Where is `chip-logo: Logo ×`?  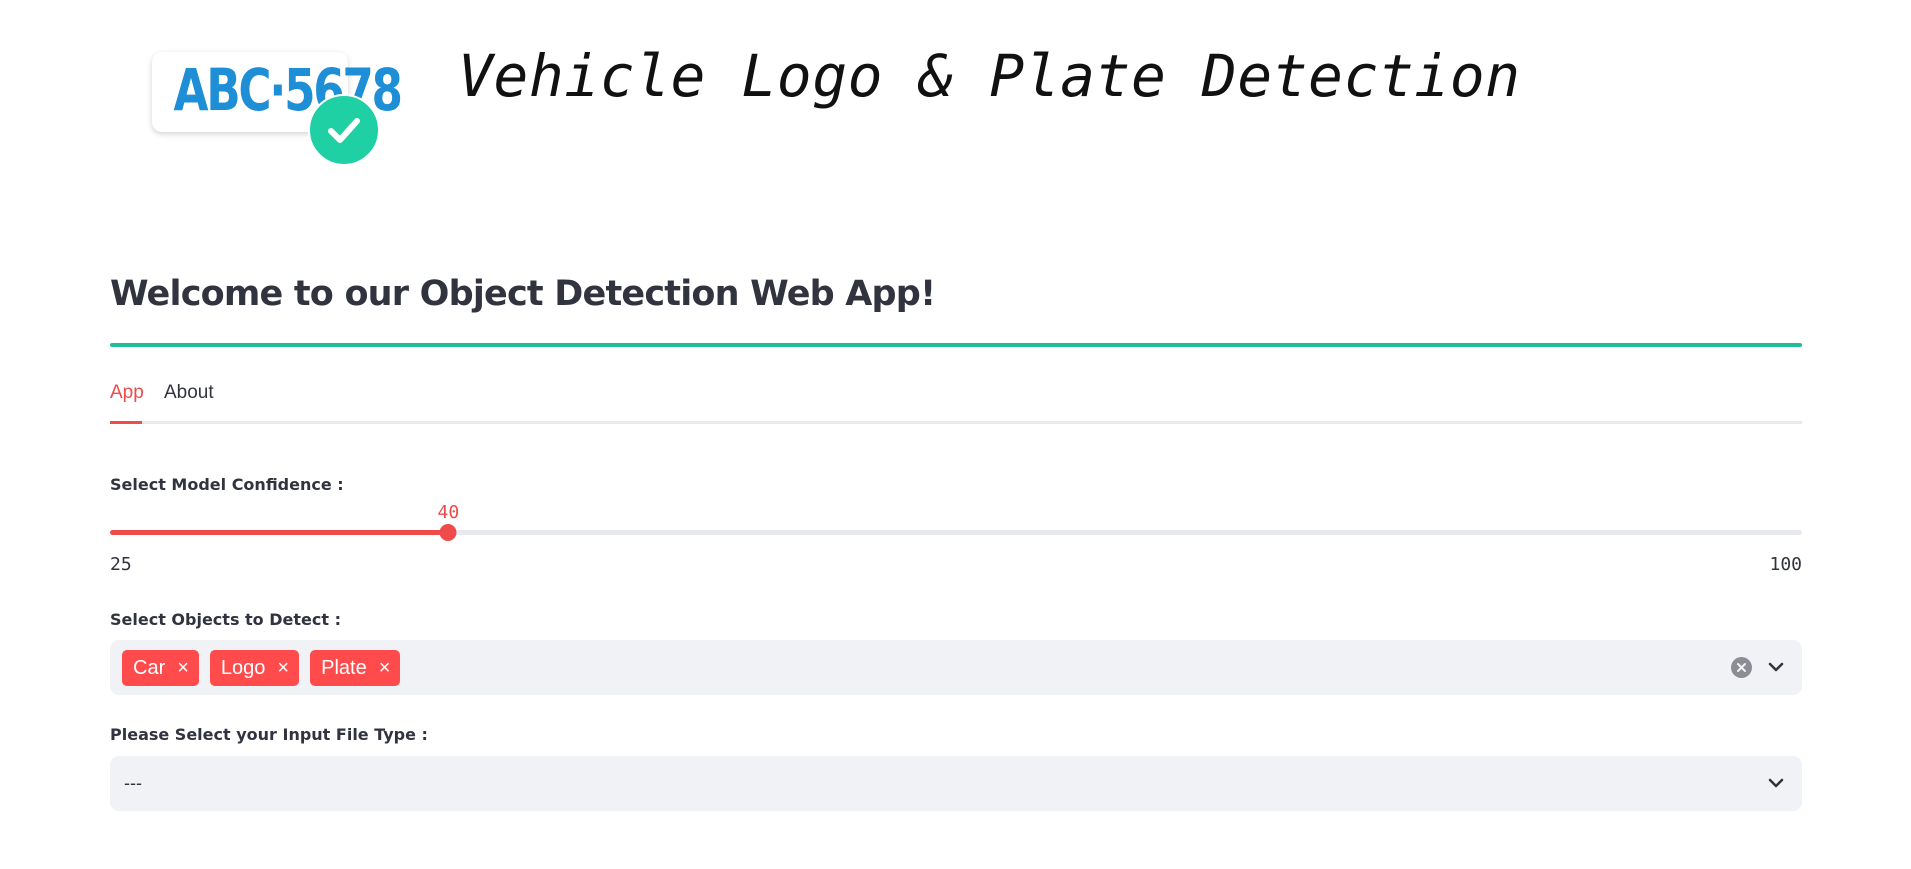
chip-logo: Logo × is located at coordinates (254, 668).